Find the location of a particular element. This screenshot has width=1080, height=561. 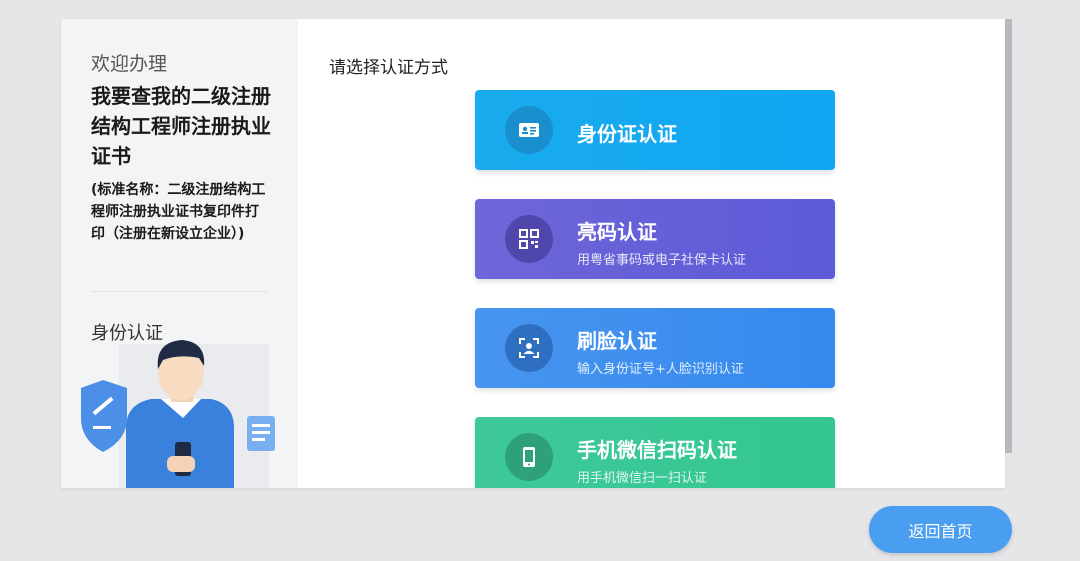

mobile-phone-icon is located at coordinates (529, 457).